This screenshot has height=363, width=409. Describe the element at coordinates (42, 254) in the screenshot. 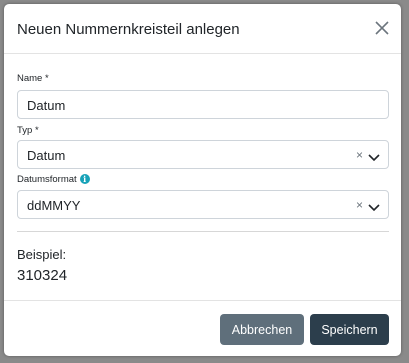

I see `example-label: Beispiel:` at that location.